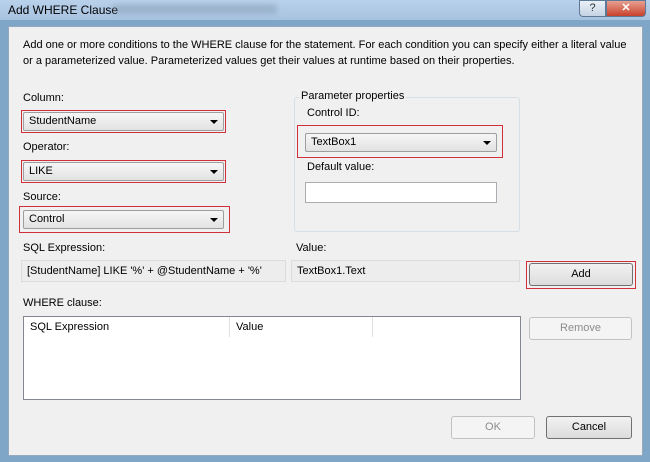 This screenshot has height=462, width=650. What do you see at coordinates (592, 8) in the screenshot?
I see `help-button: ?` at bounding box center [592, 8].